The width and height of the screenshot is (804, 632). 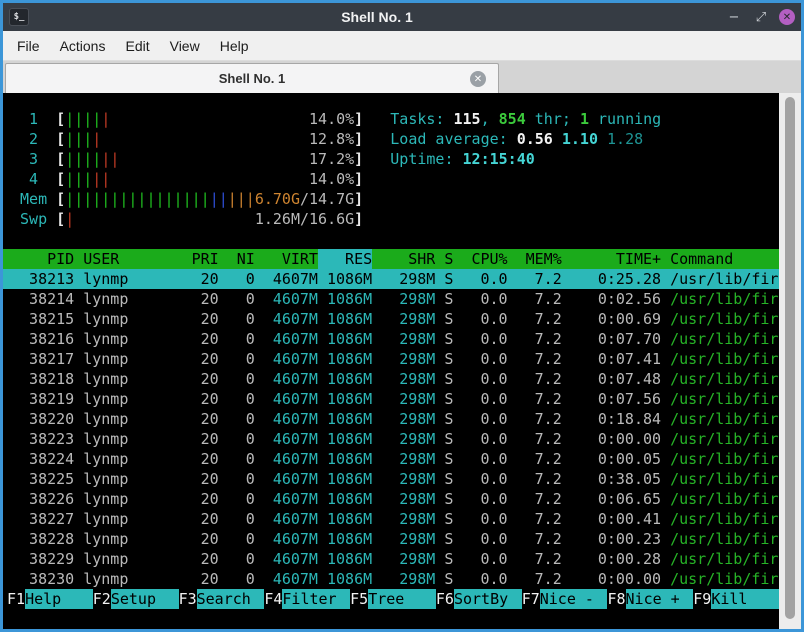 I want to click on column-header-pri: PRI, so click(x=205, y=259).